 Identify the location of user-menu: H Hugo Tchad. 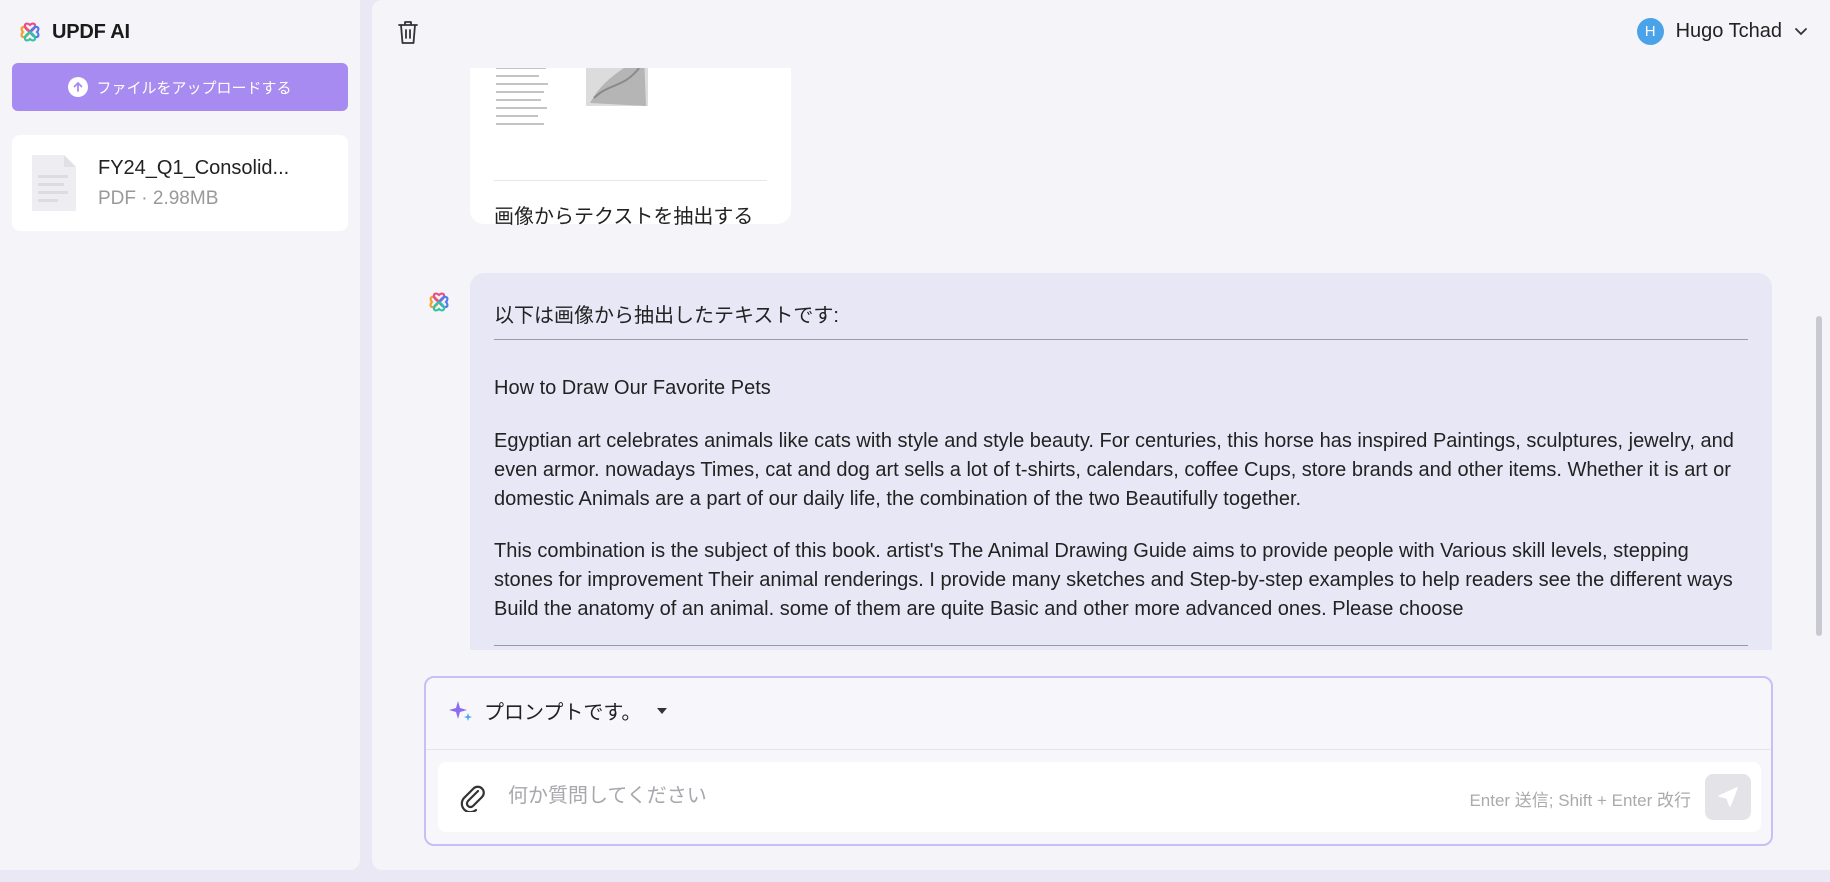
(1722, 31).